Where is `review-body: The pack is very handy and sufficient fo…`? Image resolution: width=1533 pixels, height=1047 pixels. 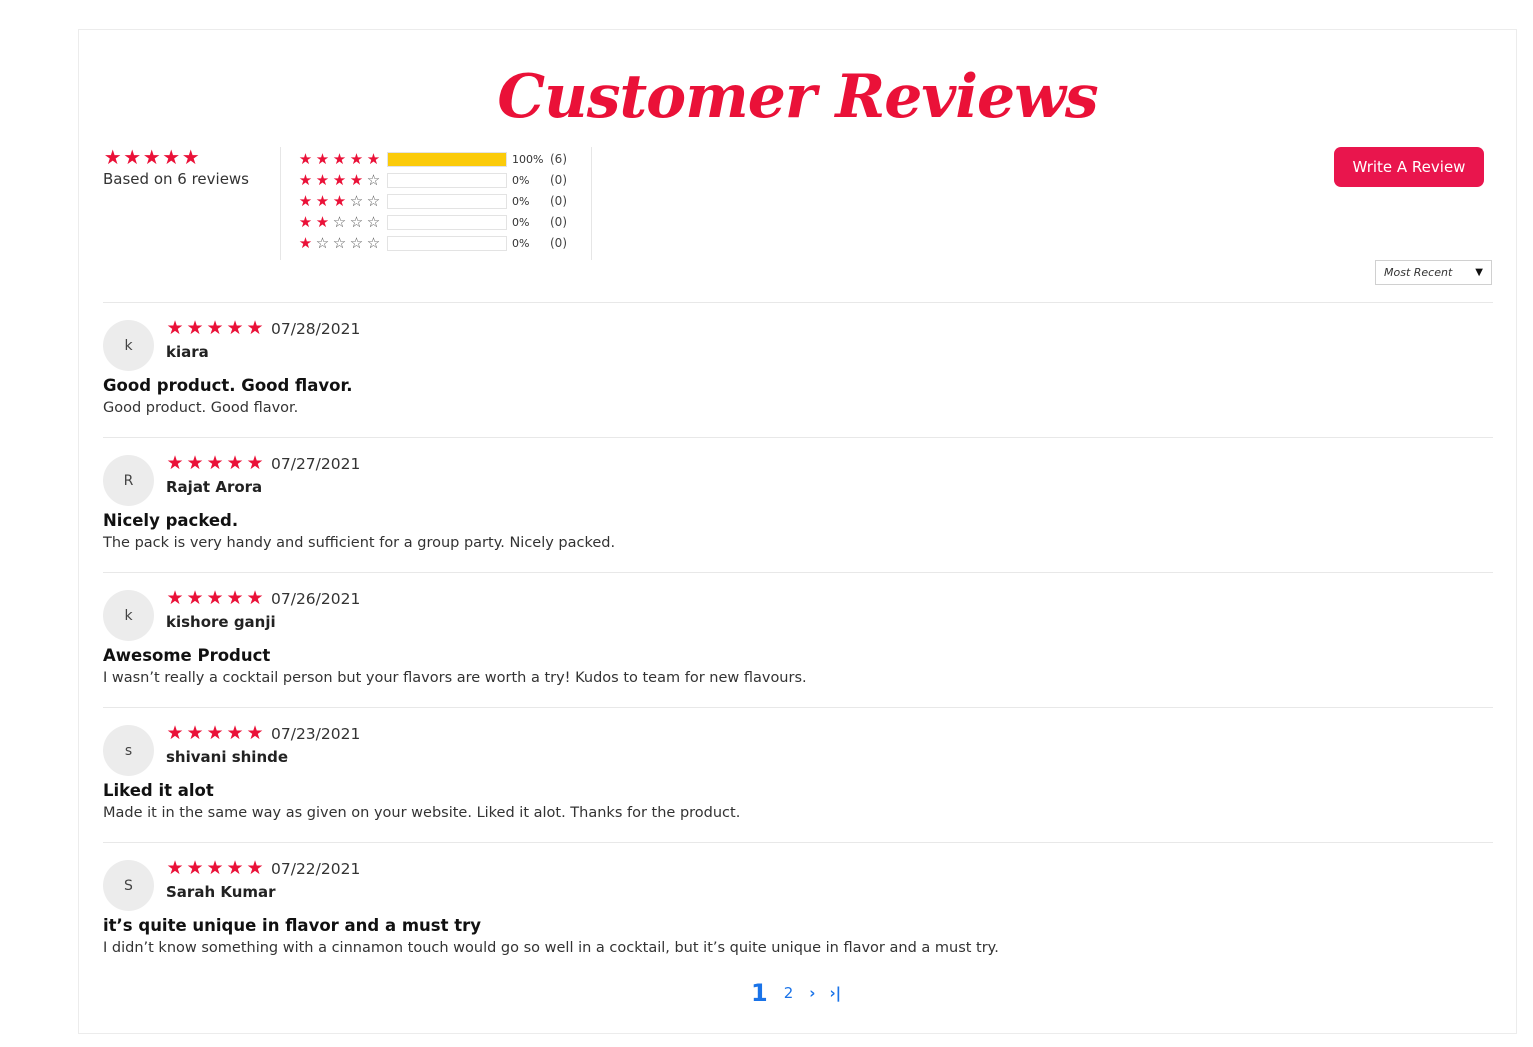 review-body: The pack is very handy and sufficient fo… is located at coordinates (359, 543).